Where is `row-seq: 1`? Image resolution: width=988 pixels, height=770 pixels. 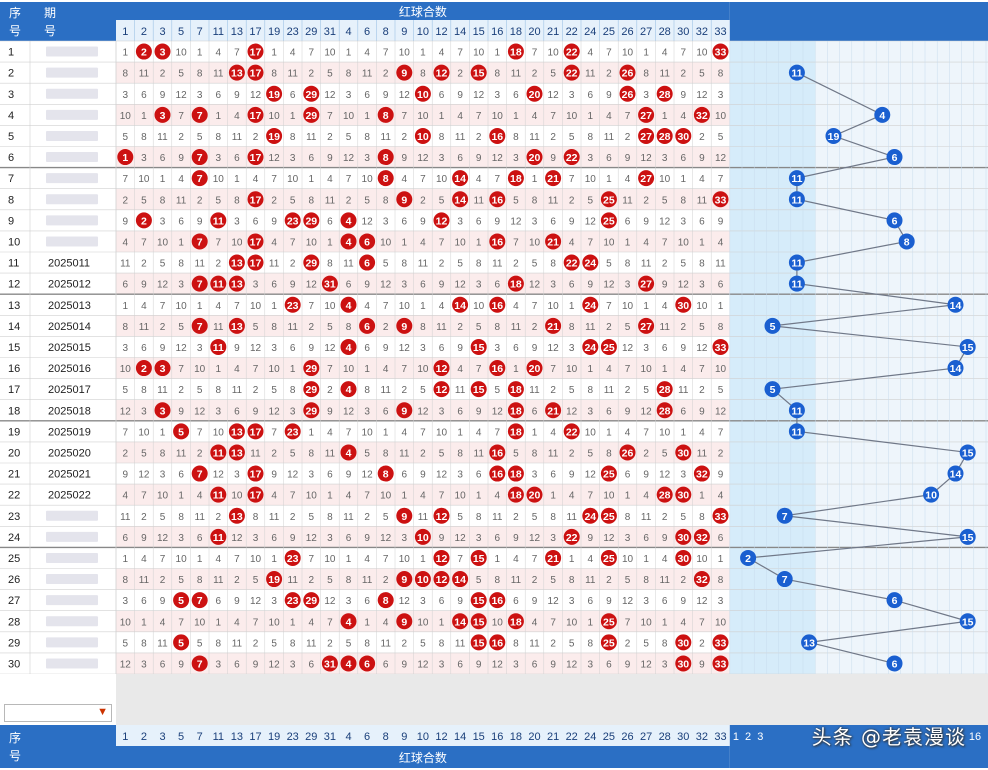
row-seq: 1 is located at coordinates (11, 53).